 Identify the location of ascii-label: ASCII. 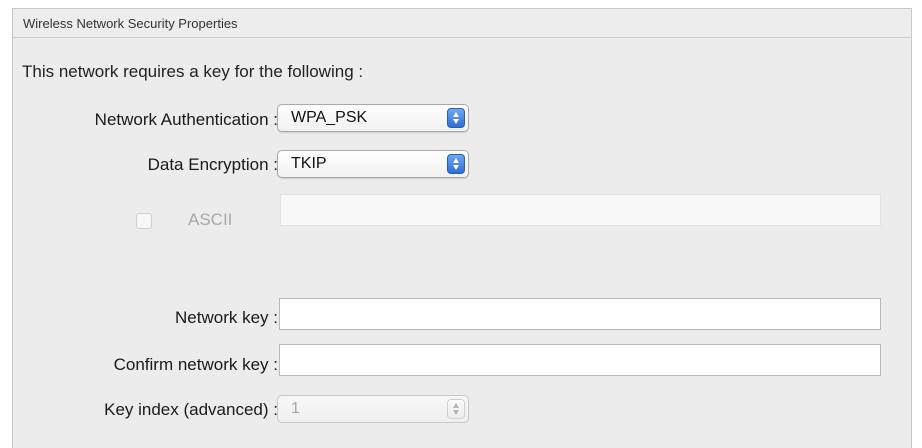
(210, 219).